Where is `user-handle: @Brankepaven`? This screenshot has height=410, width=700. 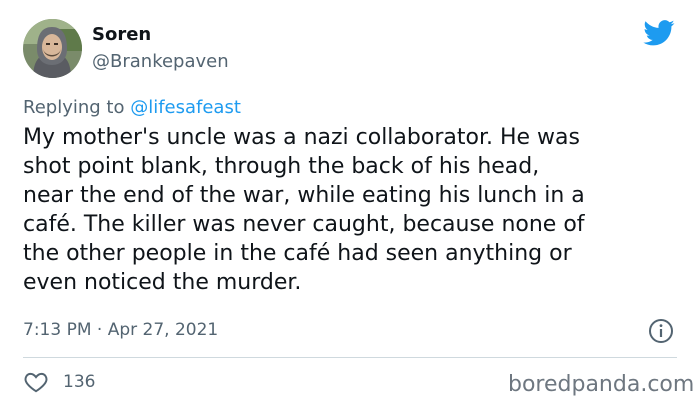
user-handle: @Brankepaven is located at coordinates (160, 61).